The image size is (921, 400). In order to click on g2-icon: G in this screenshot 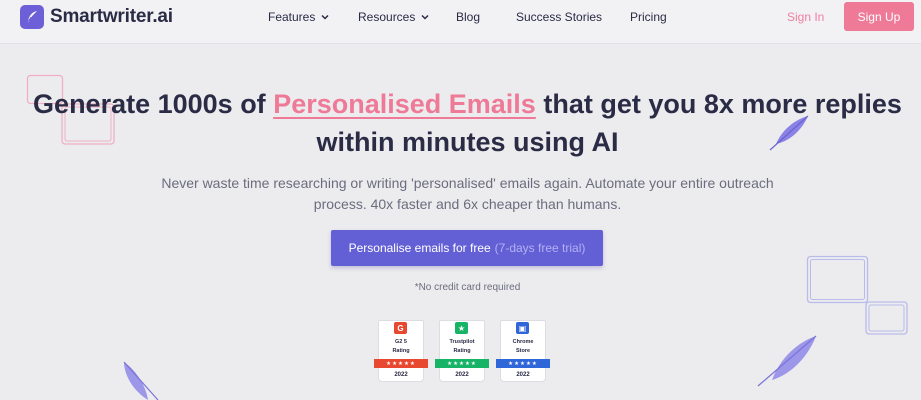, I will do `click(400, 328)`.